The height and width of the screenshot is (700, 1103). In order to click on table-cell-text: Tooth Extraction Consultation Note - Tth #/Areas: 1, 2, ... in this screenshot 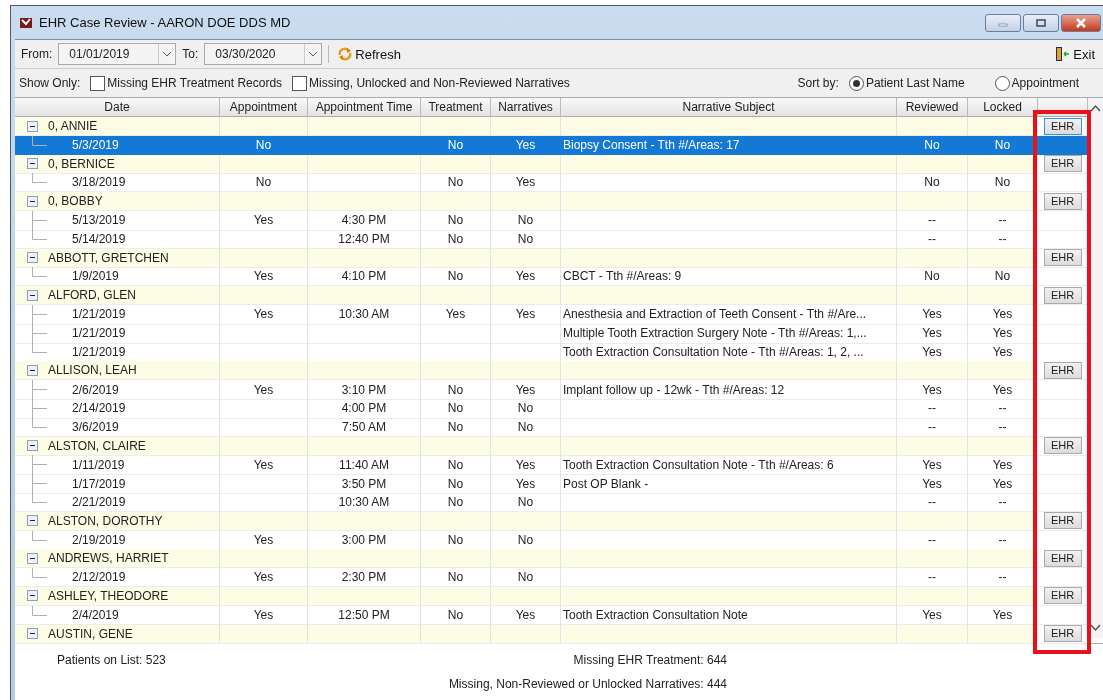, I will do `click(713, 352)`.